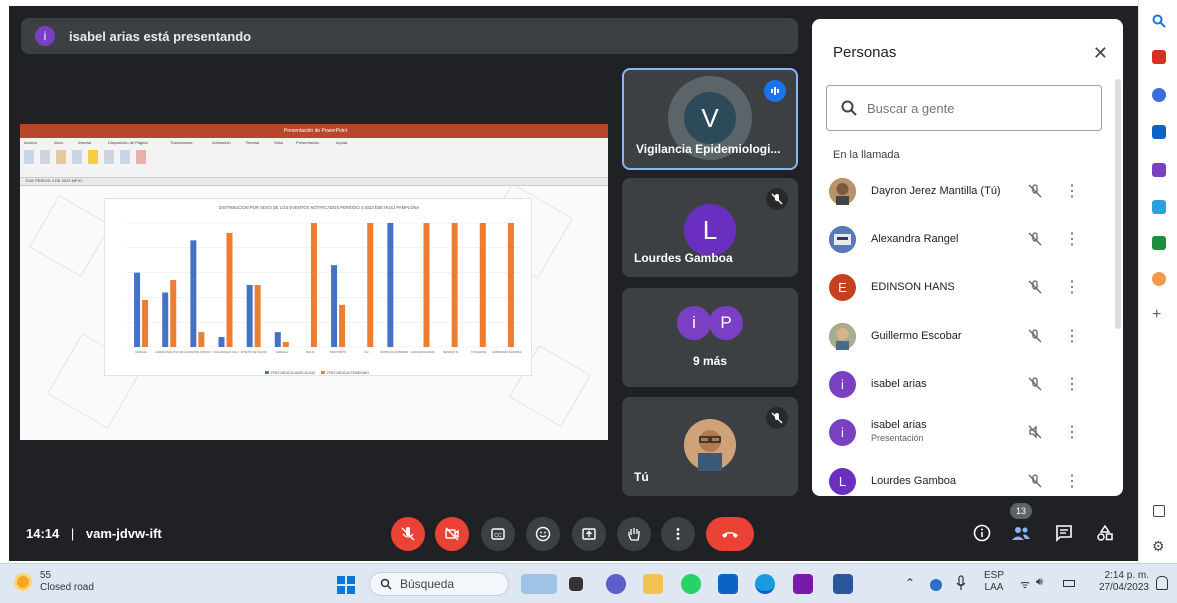 Image resolution: width=1177 pixels, height=603 pixels. I want to click on svg-text: CC, so click(498, 536).